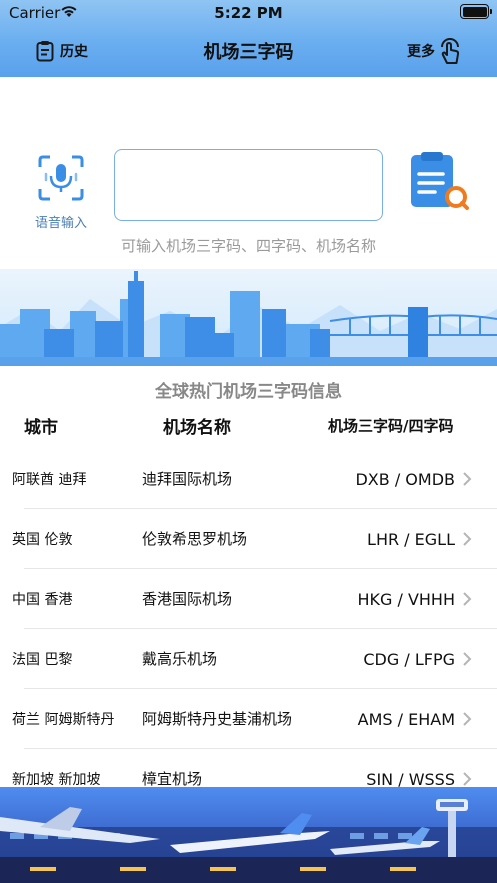  Describe the element at coordinates (450, 51) in the screenshot. I see `tap-hand-icon` at that location.